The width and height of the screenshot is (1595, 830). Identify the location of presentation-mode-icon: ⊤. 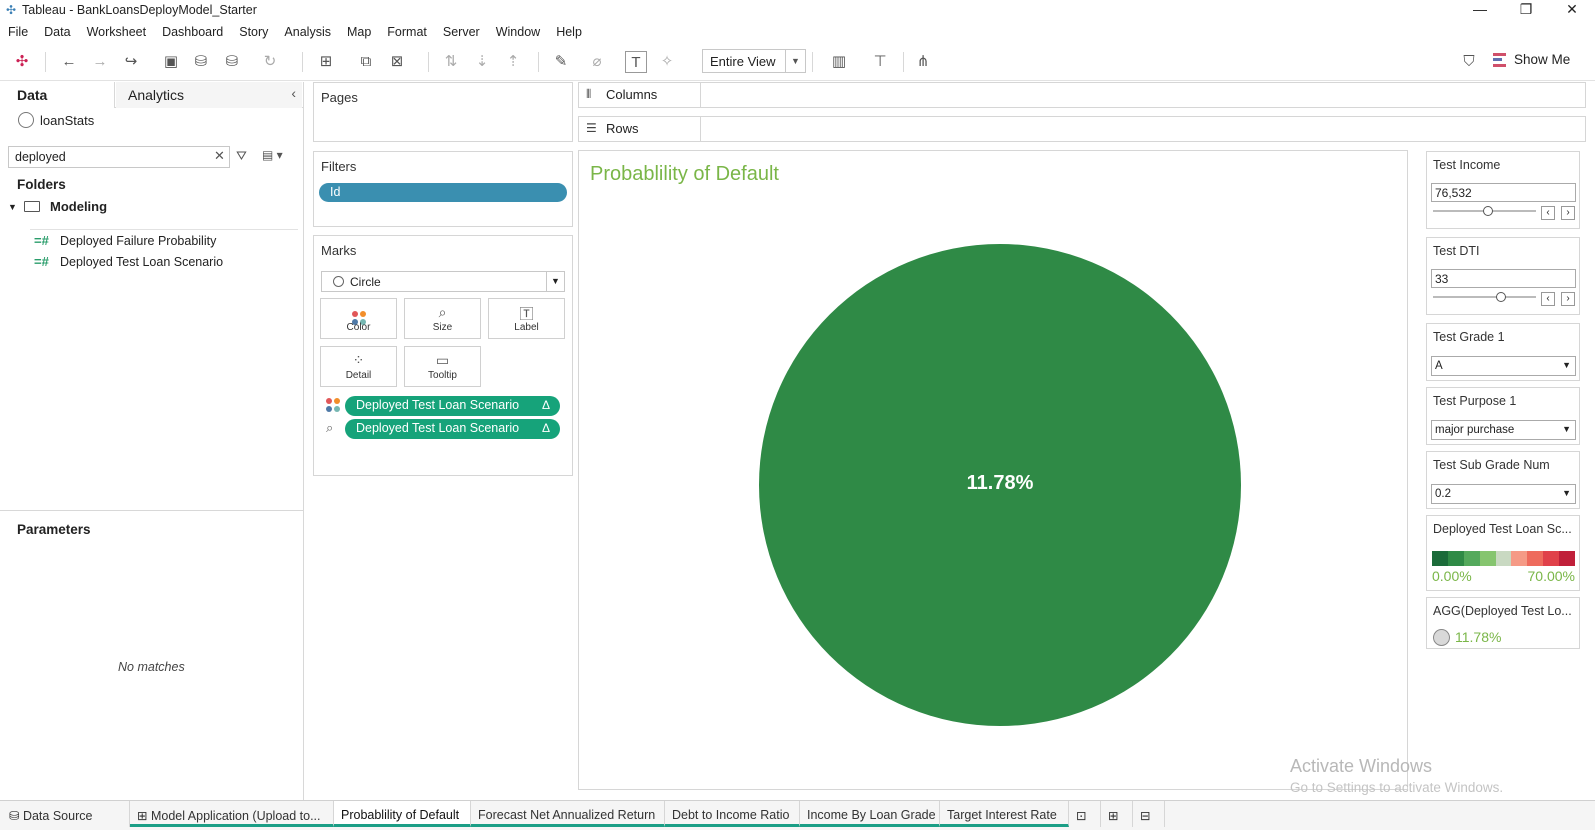
(880, 62).